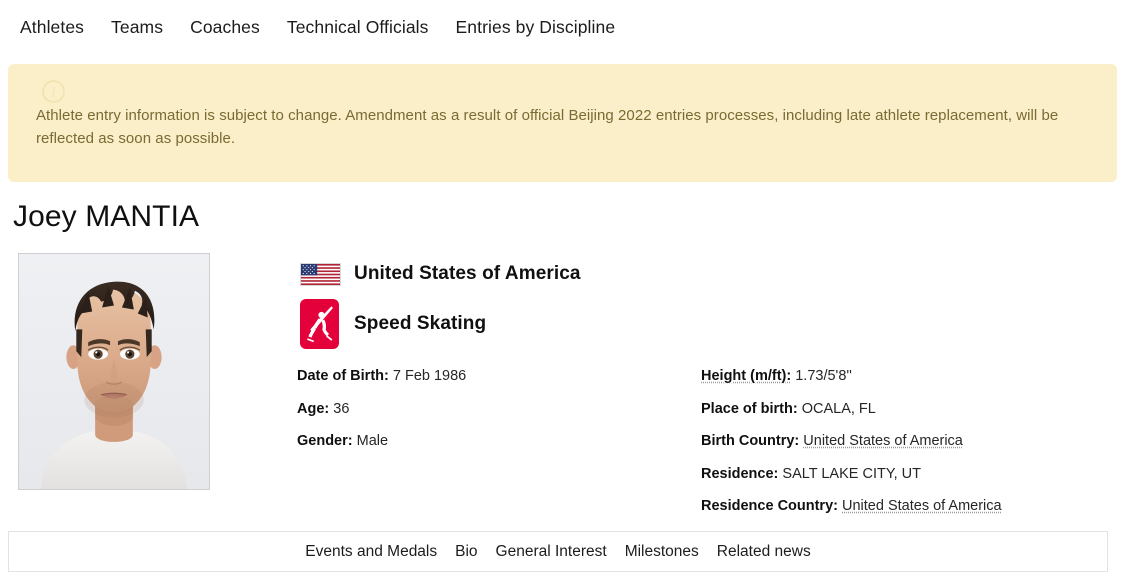  Describe the element at coordinates (225, 27) in the screenshot. I see `nav-item-coaches: Coaches` at that location.